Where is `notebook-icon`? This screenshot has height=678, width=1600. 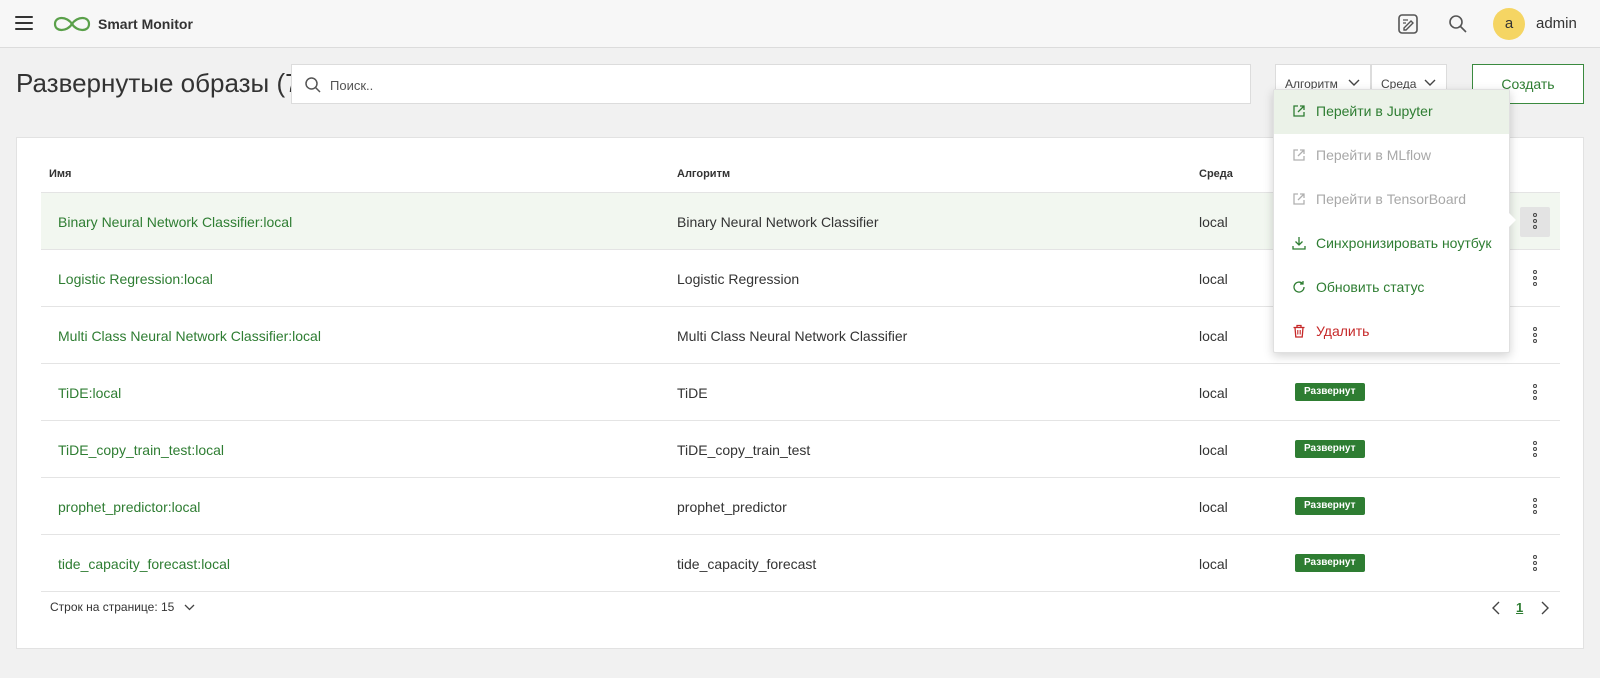 notebook-icon is located at coordinates (1408, 24).